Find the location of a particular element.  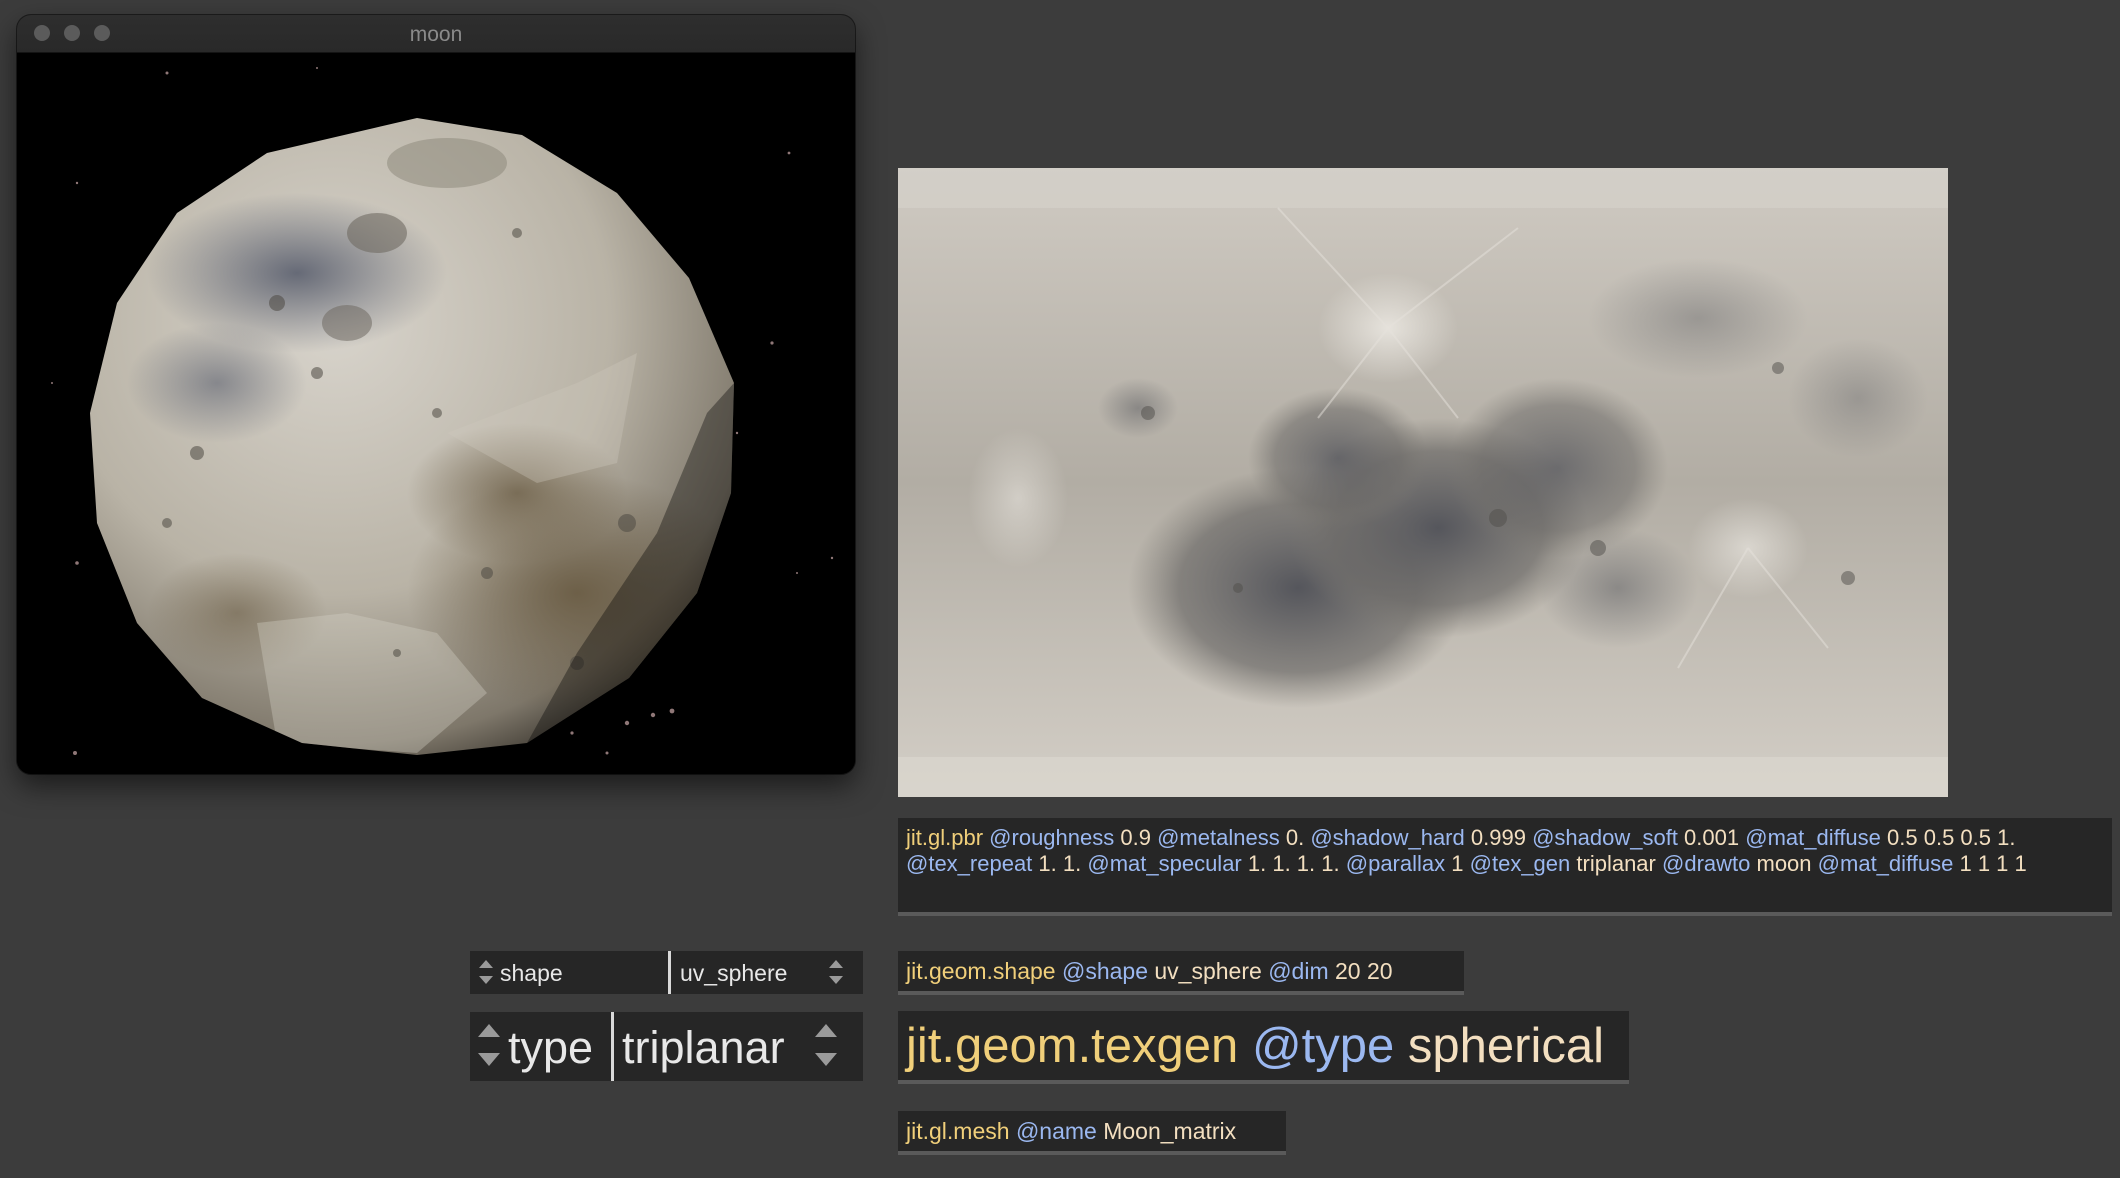

object-class: jit.geom.shape is located at coordinates (981, 971).